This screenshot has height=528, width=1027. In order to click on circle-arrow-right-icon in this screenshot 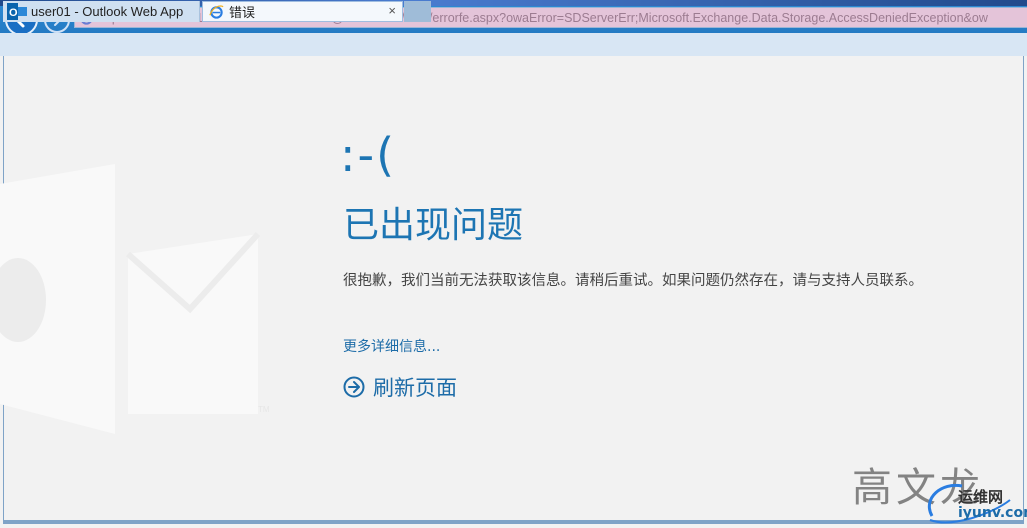, I will do `click(354, 387)`.